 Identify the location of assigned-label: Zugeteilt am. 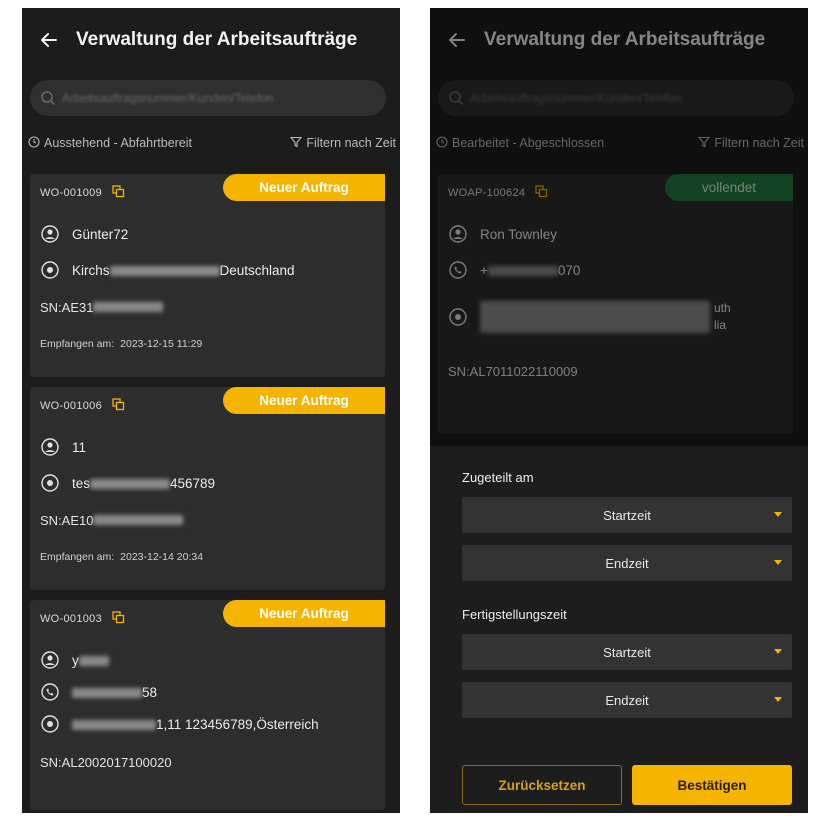
(498, 477).